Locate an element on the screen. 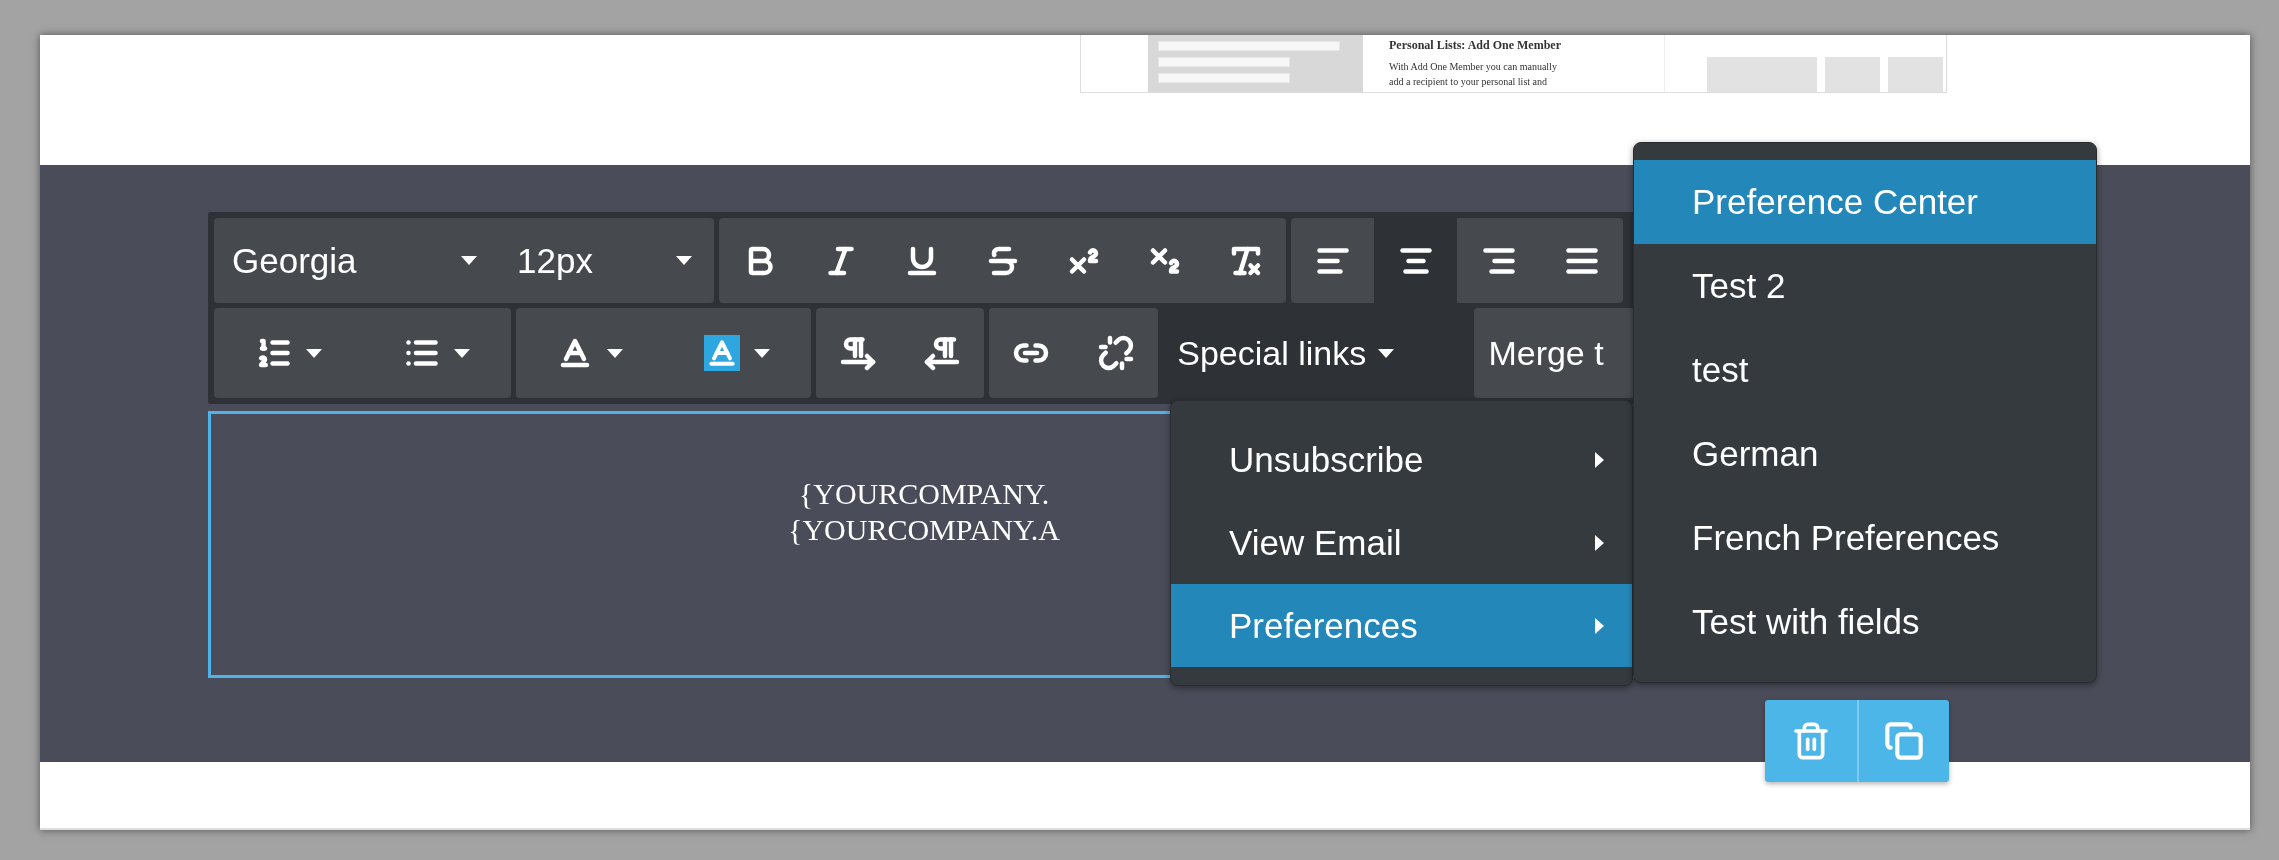 This screenshot has height=860, width=2279. pilcrow-left-icon is located at coordinates (941, 353).